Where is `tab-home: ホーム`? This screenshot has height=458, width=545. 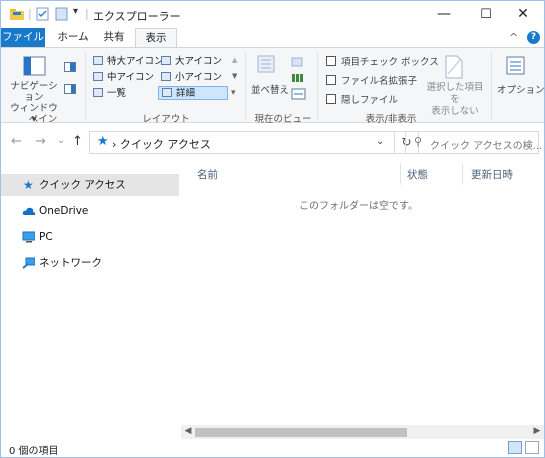 tab-home: ホーム is located at coordinates (73, 38).